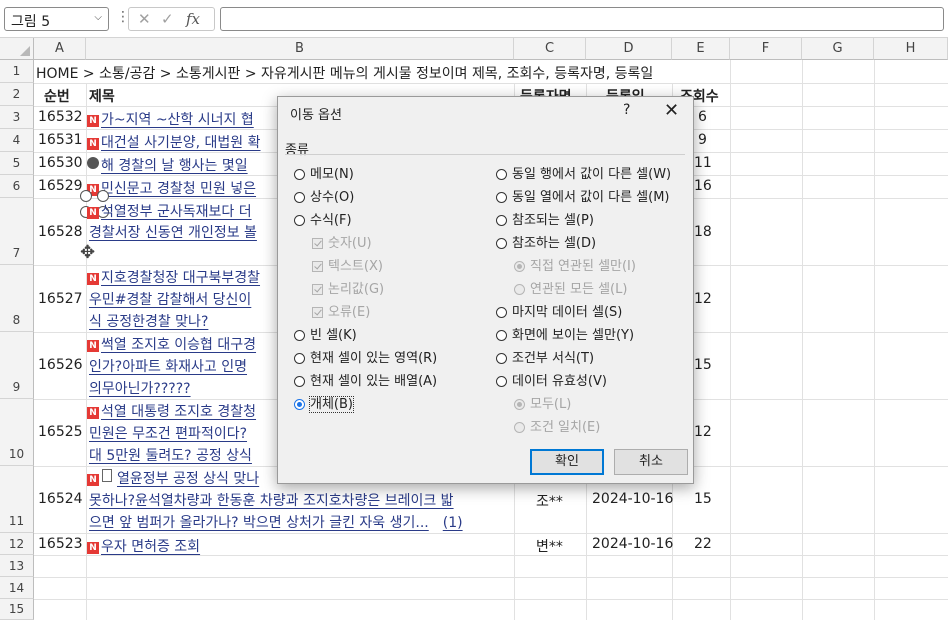 The width and height of the screenshot is (948, 620). What do you see at coordinates (17, 588) in the screenshot?
I see `row-header-14: 14` at bounding box center [17, 588].